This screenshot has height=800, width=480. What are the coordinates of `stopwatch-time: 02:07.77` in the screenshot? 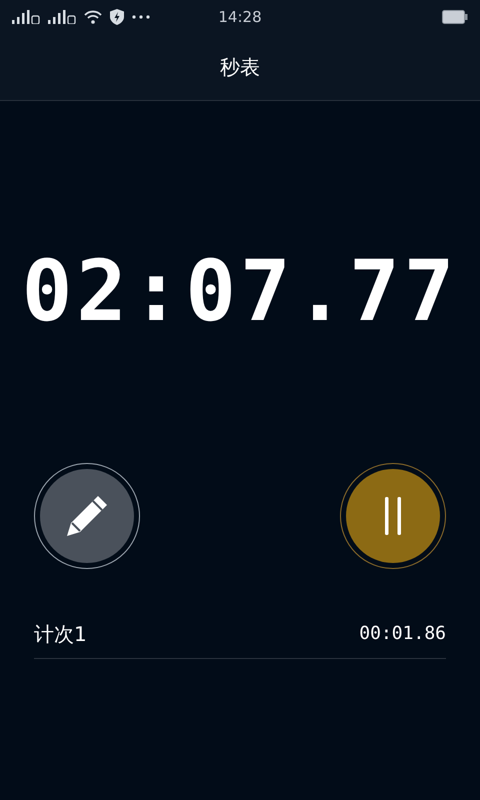 It's located at (240, 291).